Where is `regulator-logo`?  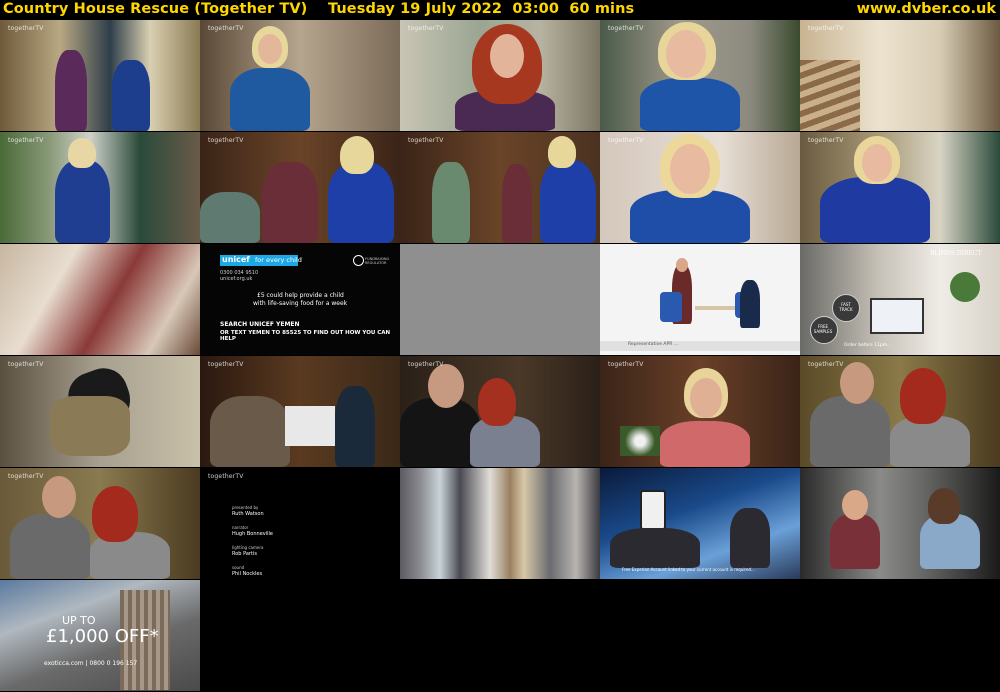
regulator-logo is located at coordinates (358, 260).